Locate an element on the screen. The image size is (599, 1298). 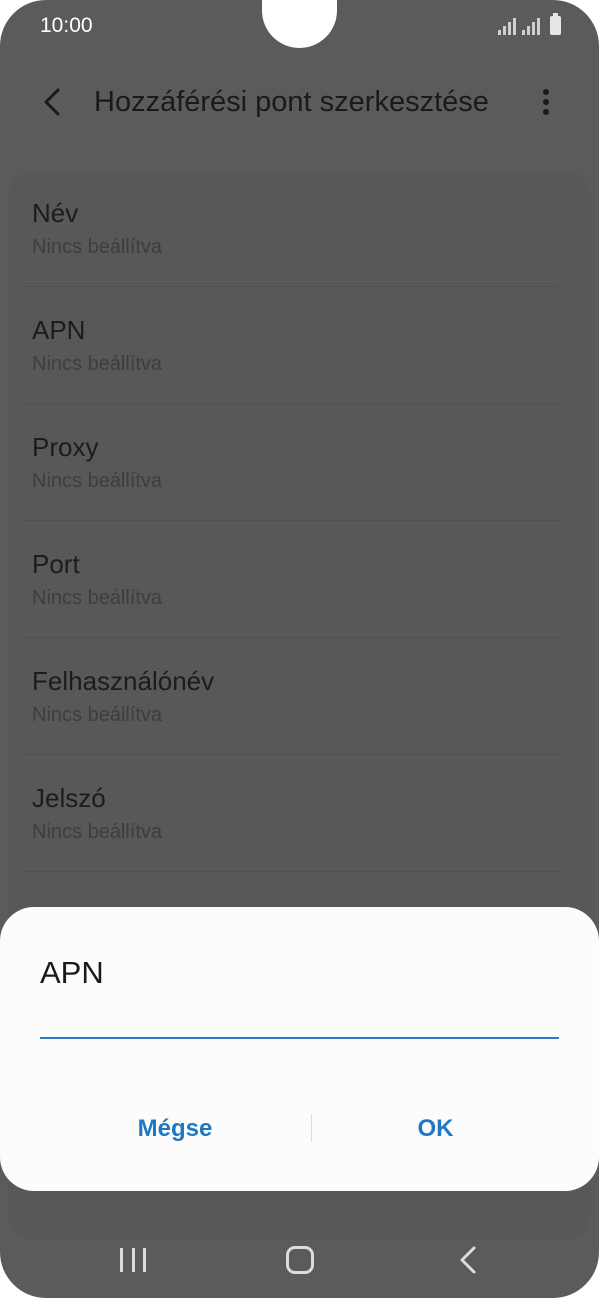
apn-input is located at coordinates (299, 1023).